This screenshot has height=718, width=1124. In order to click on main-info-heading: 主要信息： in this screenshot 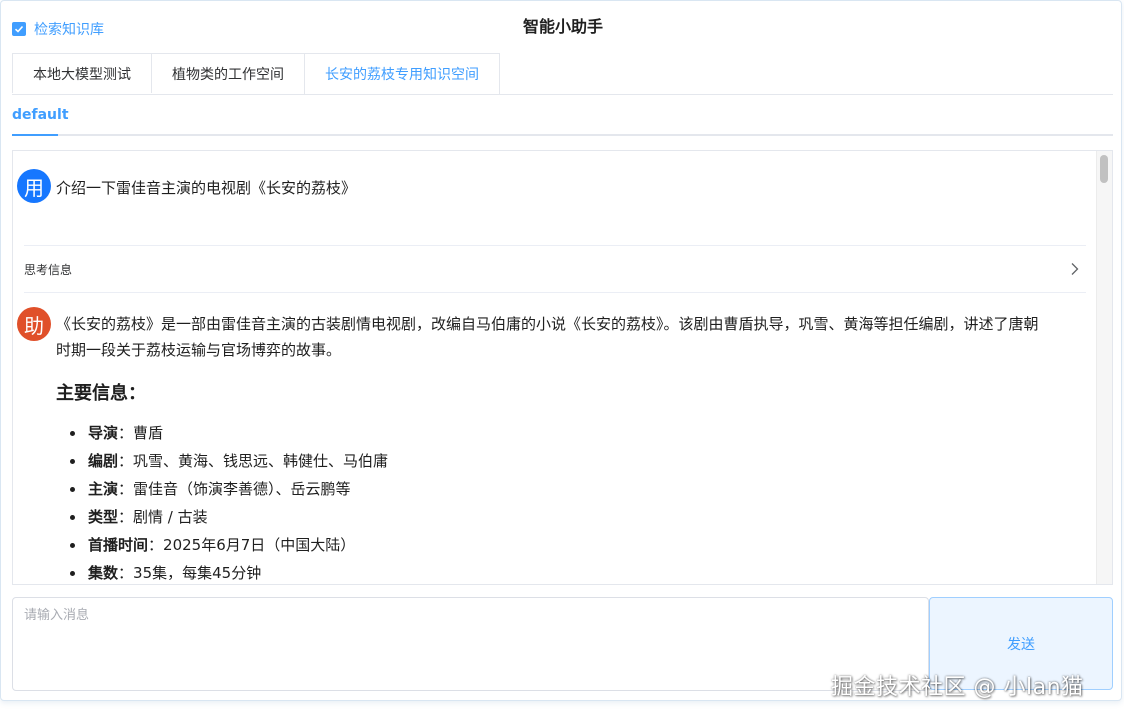, I will do `click(101, 393)`.